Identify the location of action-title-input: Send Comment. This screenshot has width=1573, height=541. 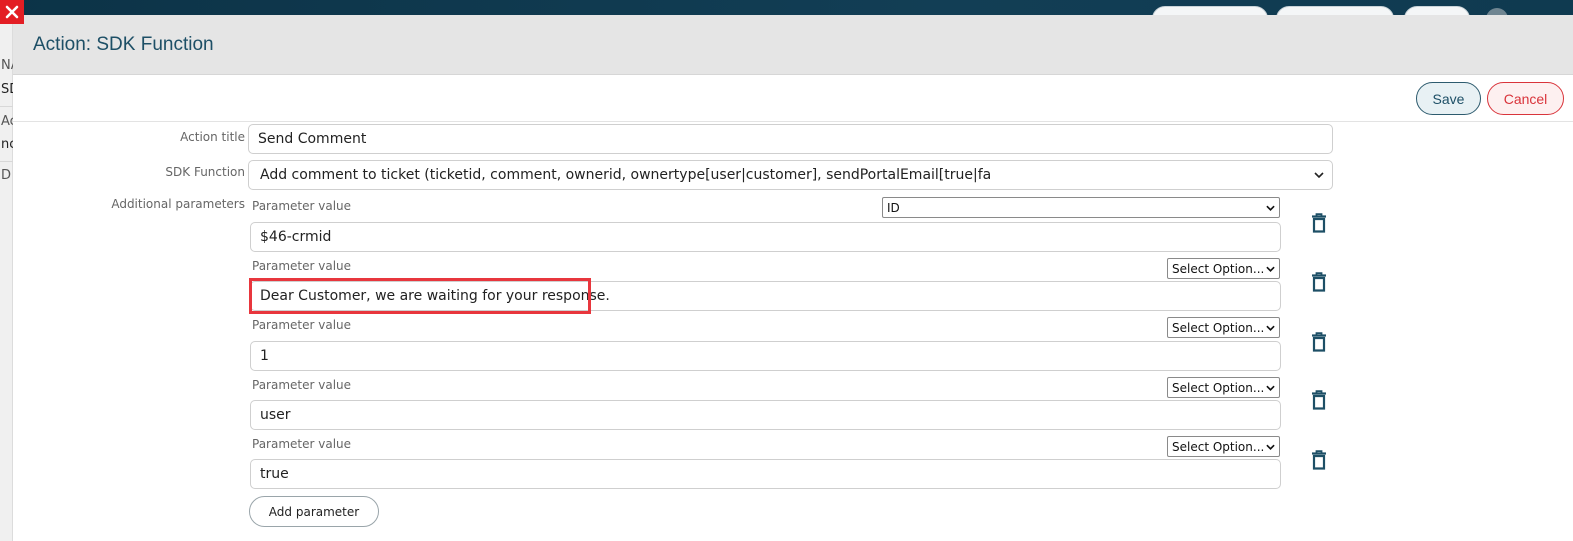
(790, 139).